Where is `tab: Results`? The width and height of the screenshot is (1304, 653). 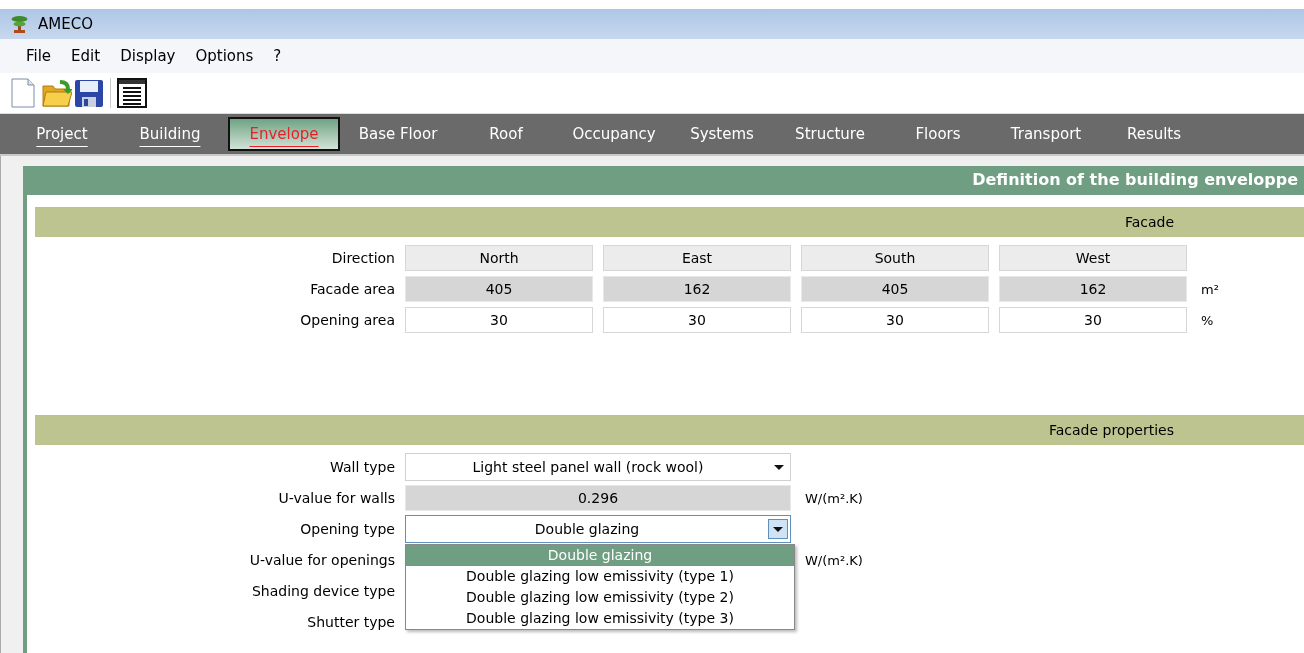 tab: Results is located at coordinates (1154, 134).